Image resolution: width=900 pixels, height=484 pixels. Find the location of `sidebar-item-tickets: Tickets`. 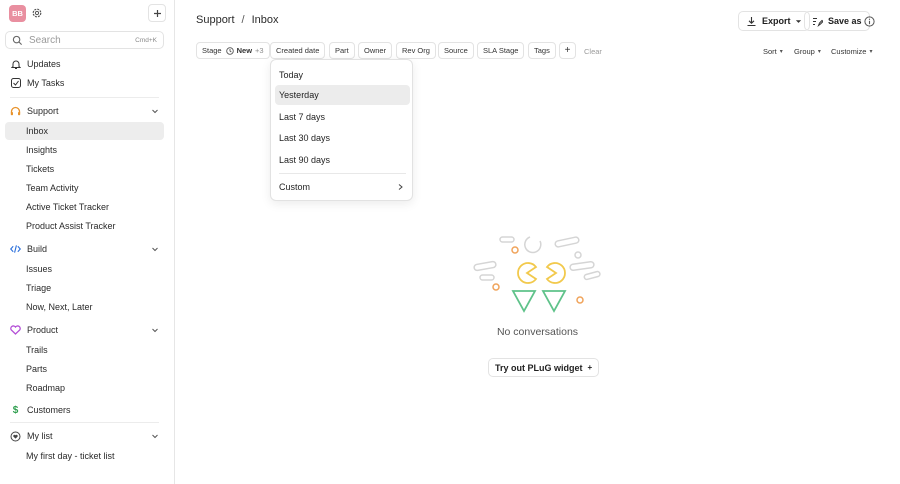

sidebar-item-tickets: Tickets is located at coordinates (84, 169).